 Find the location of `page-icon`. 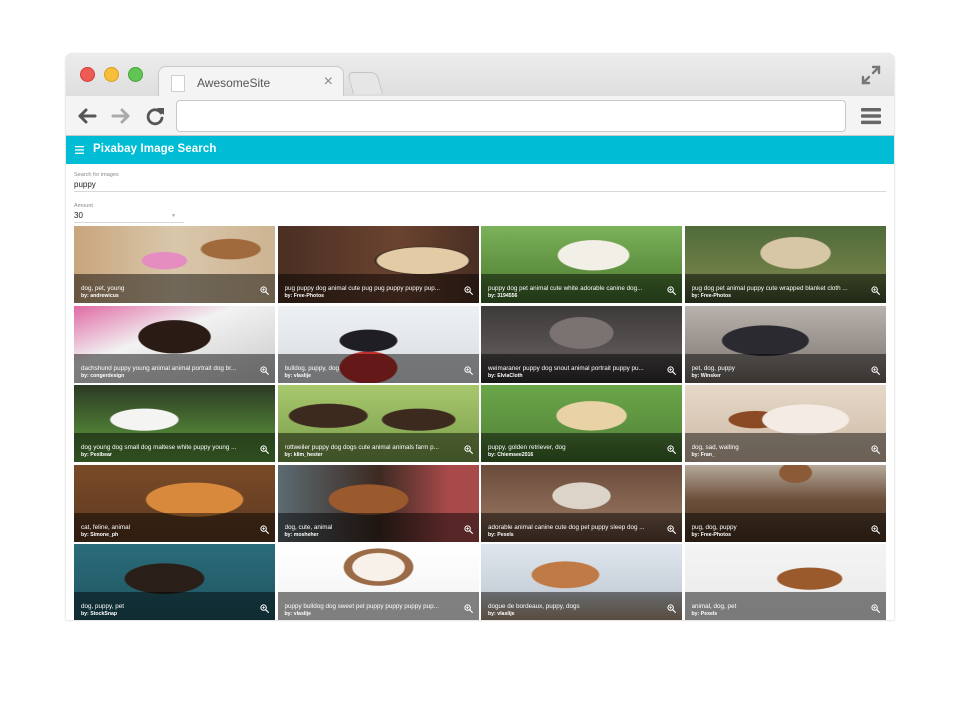

page-icon is located at coordinates (178, 83).